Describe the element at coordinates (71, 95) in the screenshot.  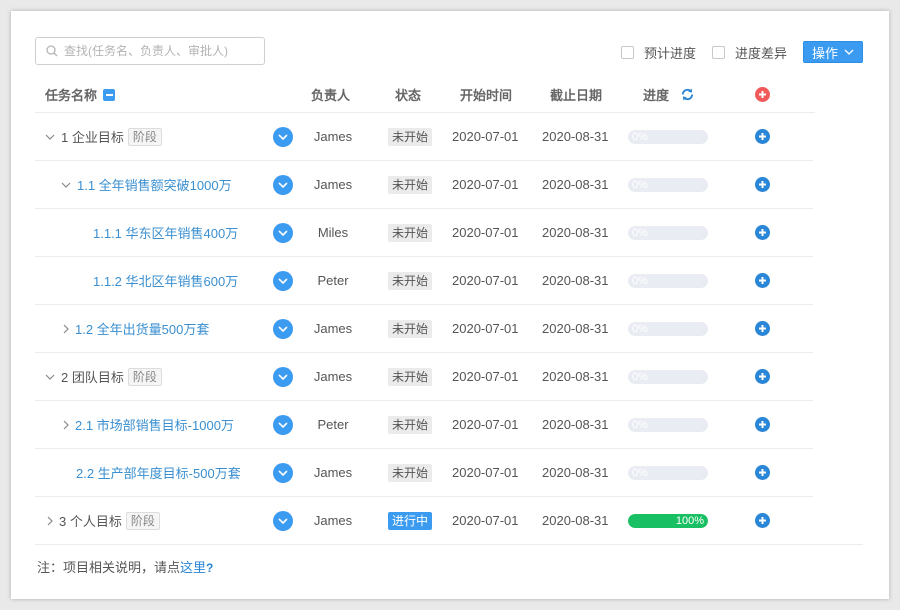
I see `col-task-name-label: 任务名称` at that location.